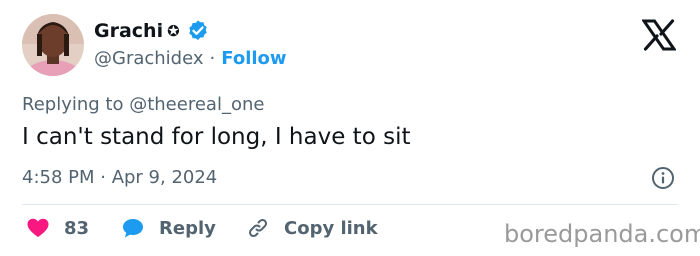 The width and height of the screenshot is (700, 256). I want to click on link-icon, so click(258, 228).